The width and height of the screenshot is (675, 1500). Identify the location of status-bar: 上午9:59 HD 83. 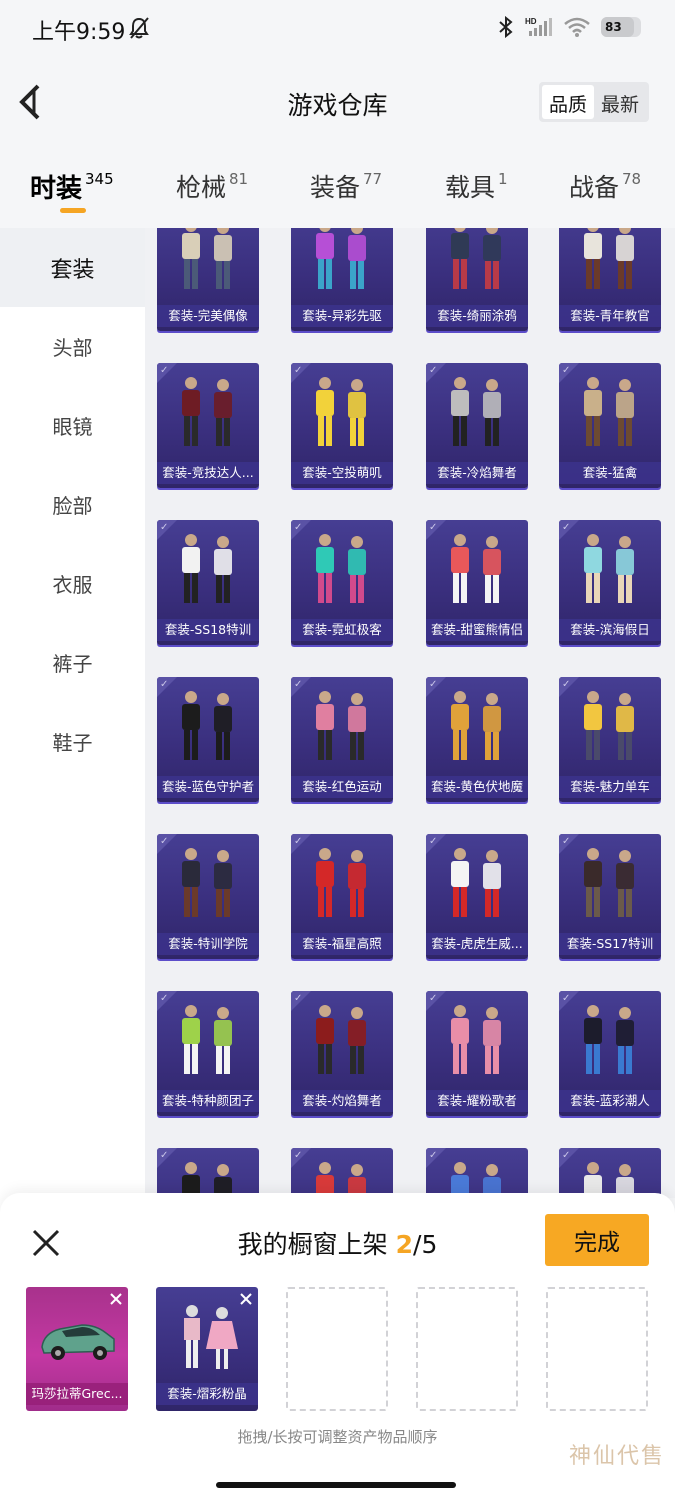
(337, 29).